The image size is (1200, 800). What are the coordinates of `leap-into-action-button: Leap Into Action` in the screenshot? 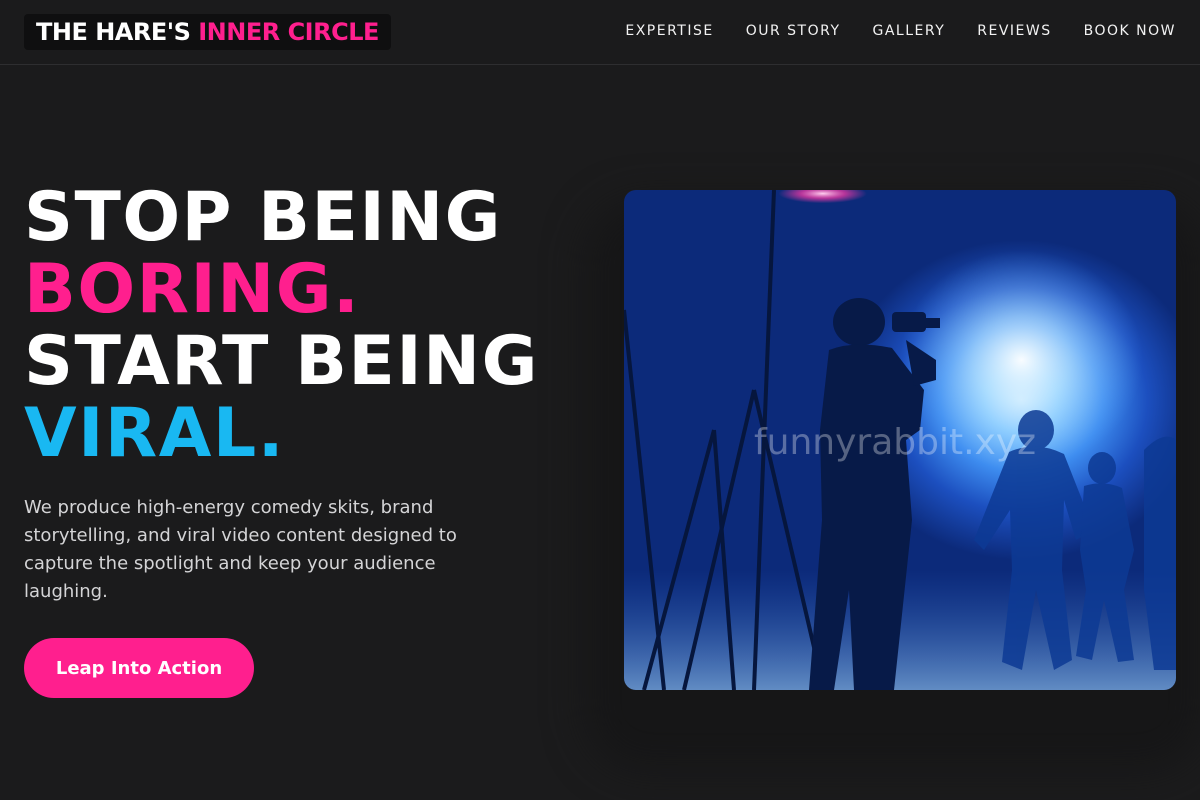 It's located at (139, 668).